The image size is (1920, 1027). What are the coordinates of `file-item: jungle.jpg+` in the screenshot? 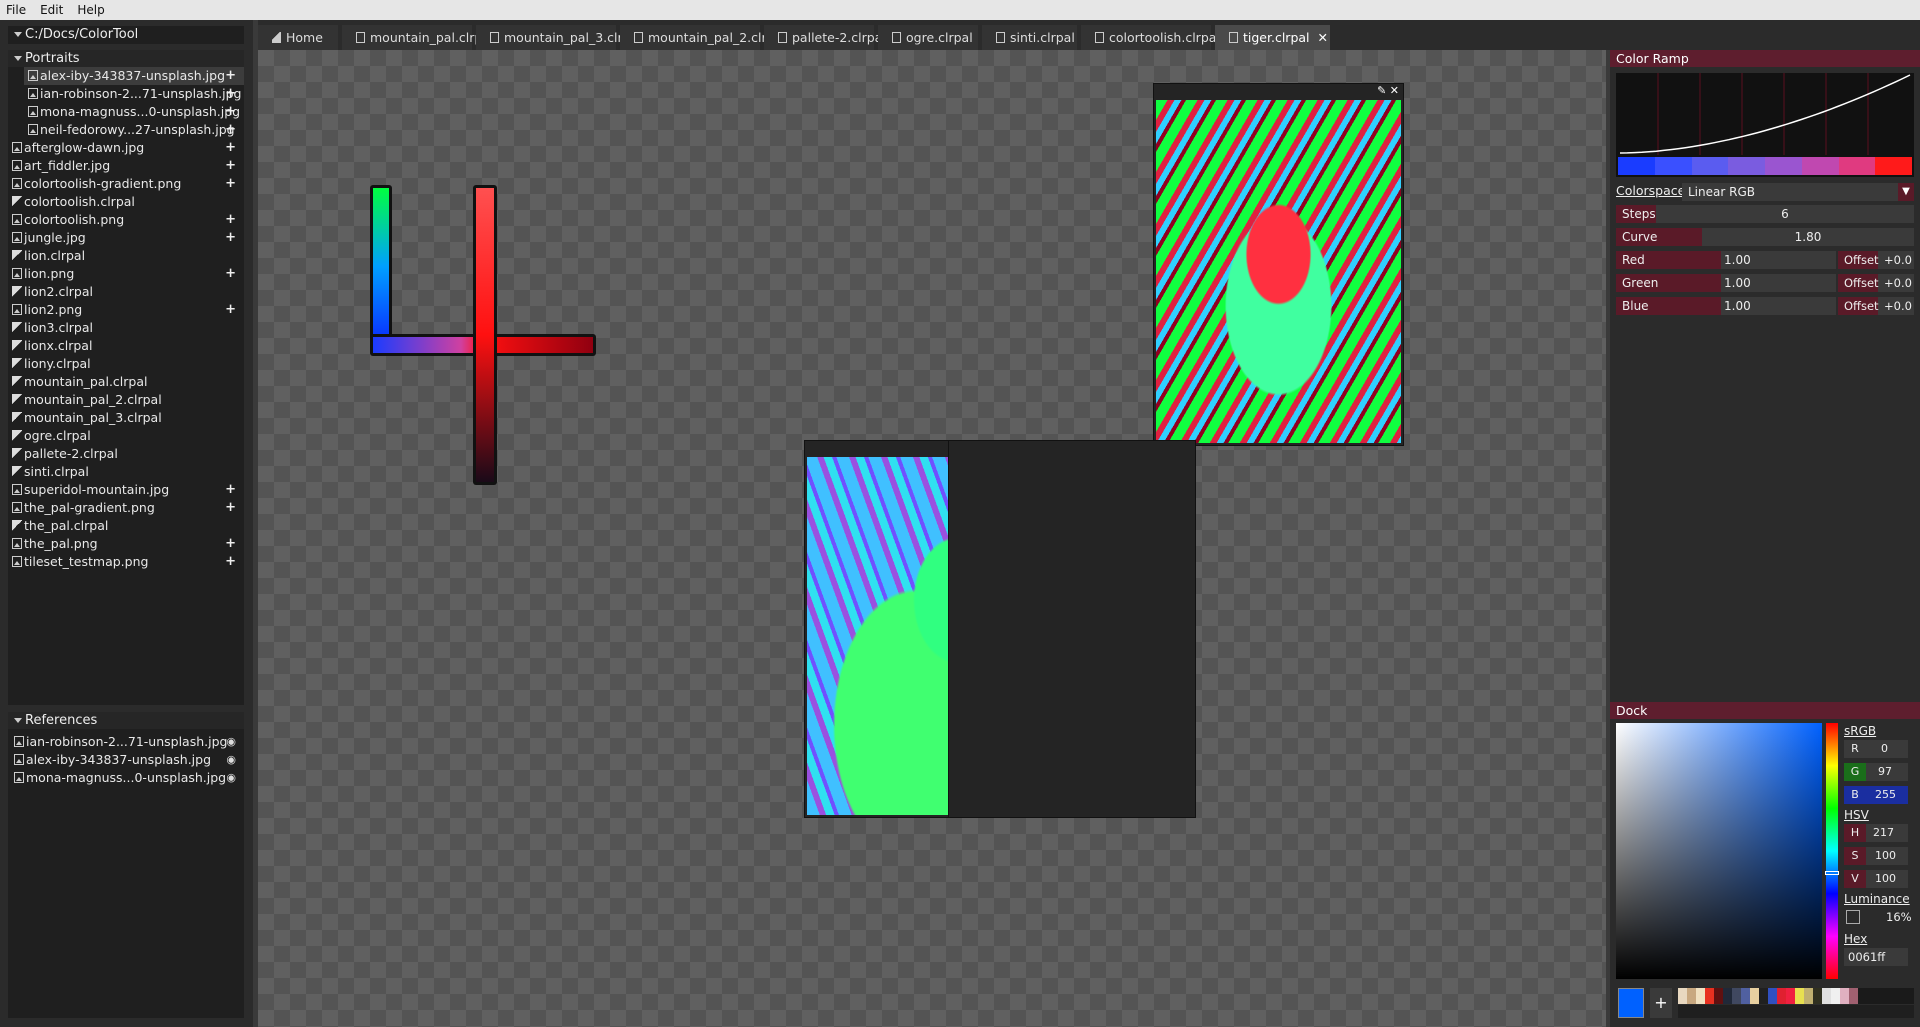 It's located at (126, 238).